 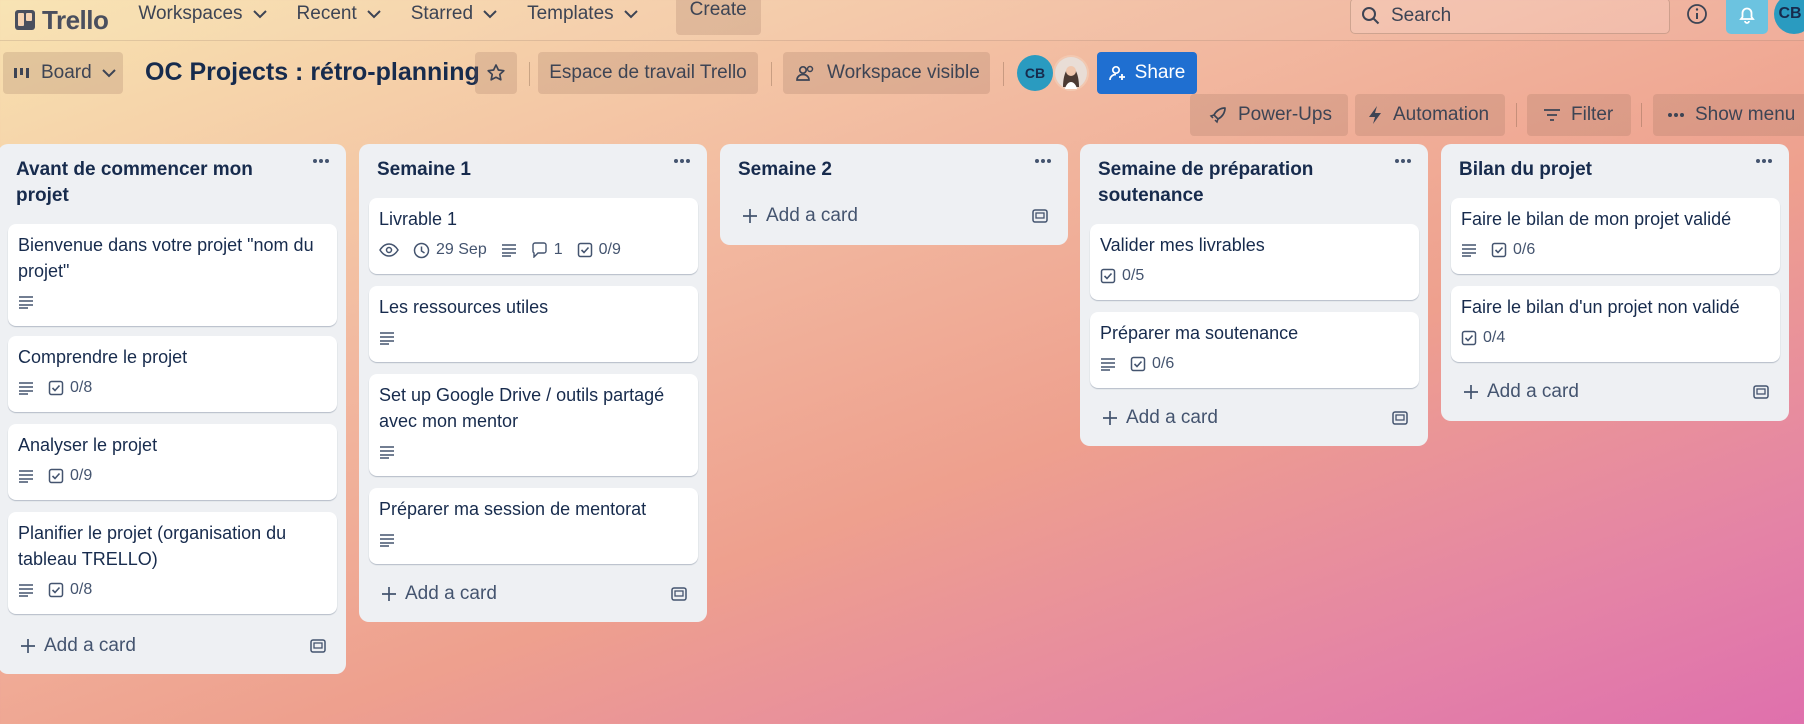 What do you see at coordinates (1233, 183) in the screenshot?
I see `list-title: Semaine de préparation soutenance` at bounding box center [1233, 183].